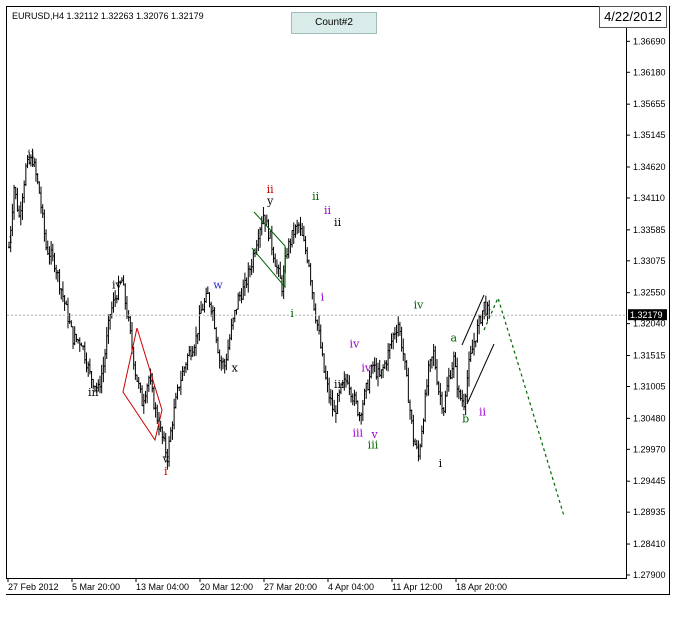 The image size is (673, 640). I want to click on y-tick-label: 1.31515, so click(649, 356).